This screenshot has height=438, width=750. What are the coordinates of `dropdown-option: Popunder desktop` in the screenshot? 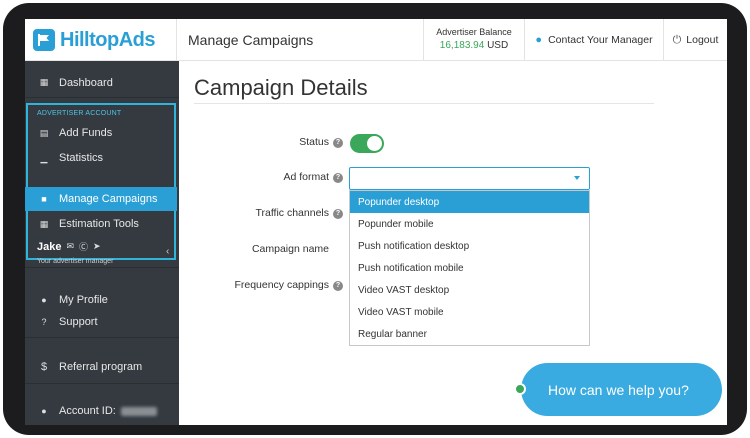 It's located at (469, 202).